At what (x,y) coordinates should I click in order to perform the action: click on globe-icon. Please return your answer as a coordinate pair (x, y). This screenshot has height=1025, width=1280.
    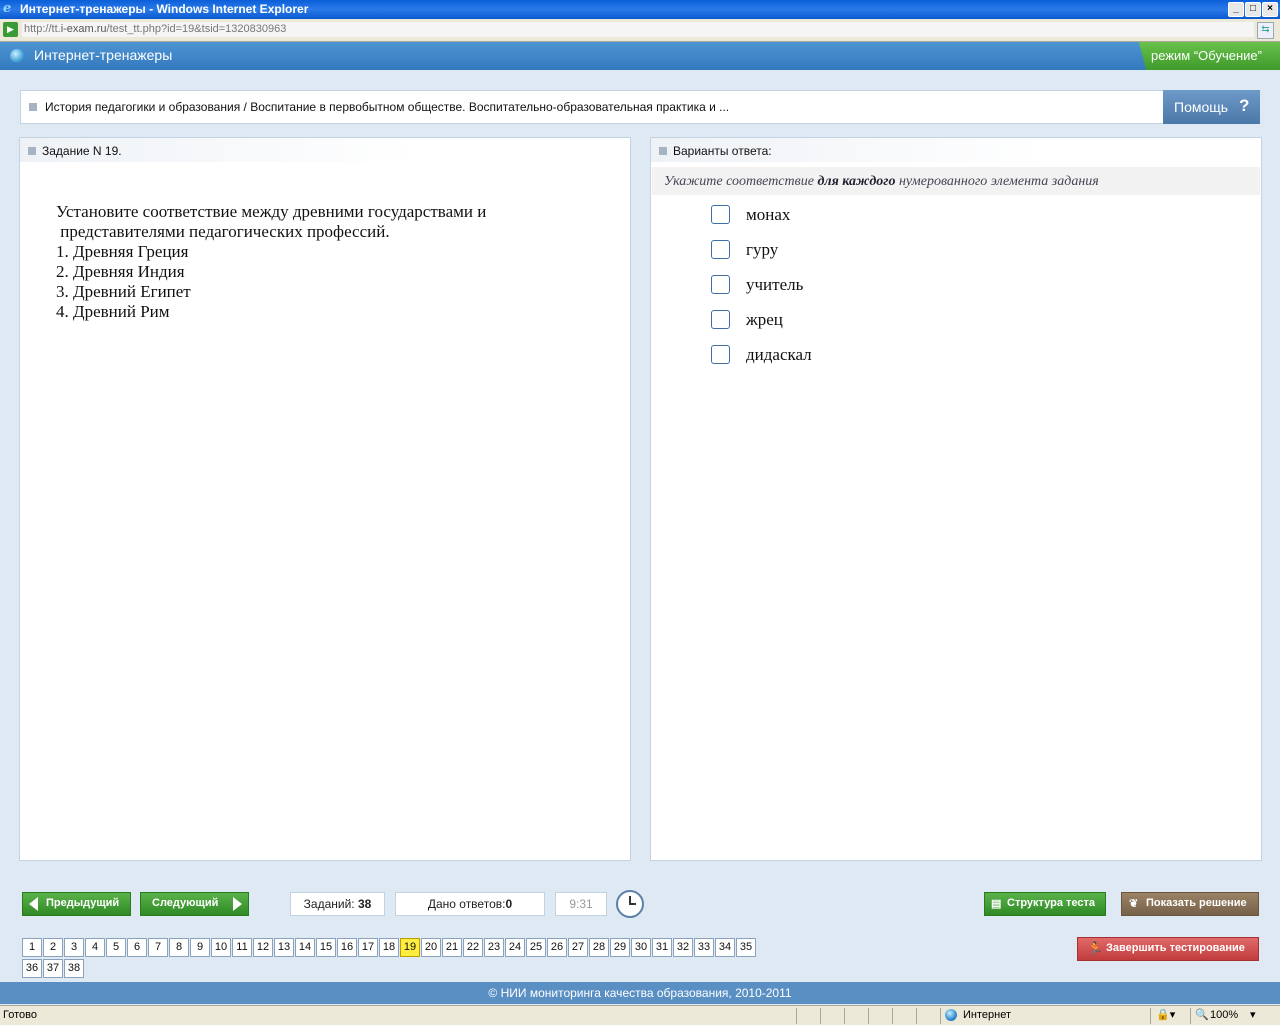
    Looking at the image, I should click on (17, 56).